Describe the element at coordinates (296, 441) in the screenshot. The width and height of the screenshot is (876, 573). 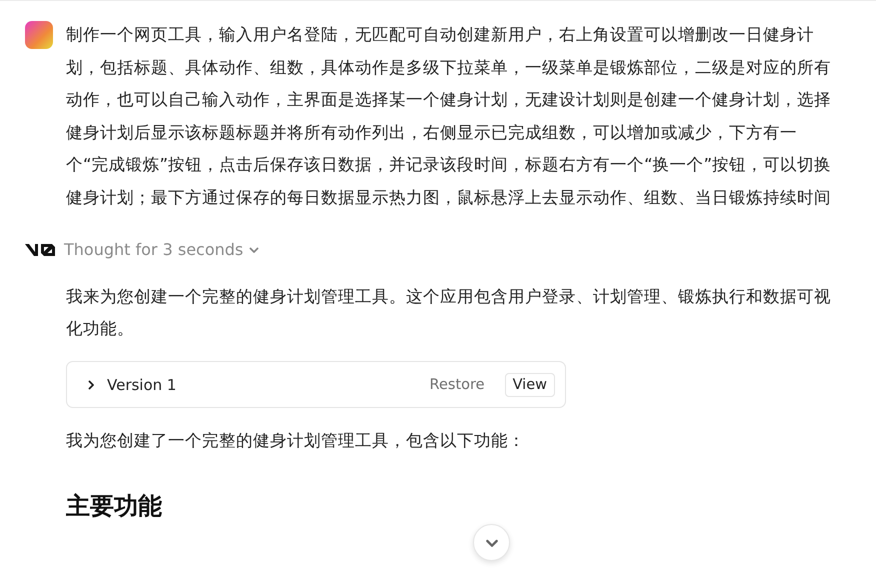
I see `response-text: 我为您创建了一个完整的健身计划管理工具，包含以下功能：` at that location.